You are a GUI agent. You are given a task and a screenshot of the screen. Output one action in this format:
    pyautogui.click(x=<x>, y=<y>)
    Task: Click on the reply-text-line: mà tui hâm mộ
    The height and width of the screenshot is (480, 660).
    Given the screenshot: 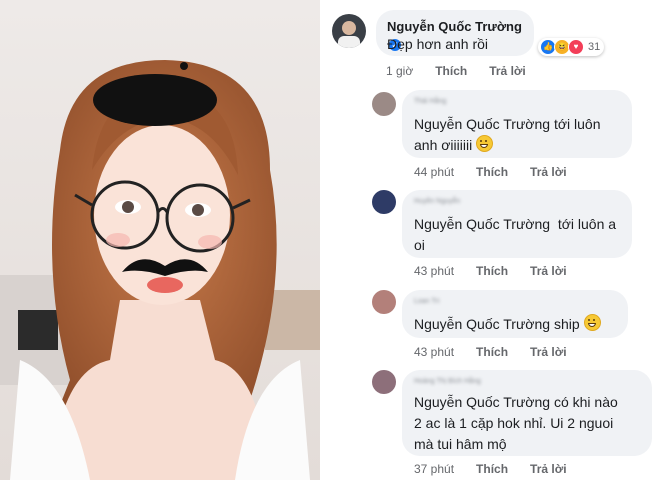 What is the action you would take?
    pyautogui.click(x=460, y=444)
    